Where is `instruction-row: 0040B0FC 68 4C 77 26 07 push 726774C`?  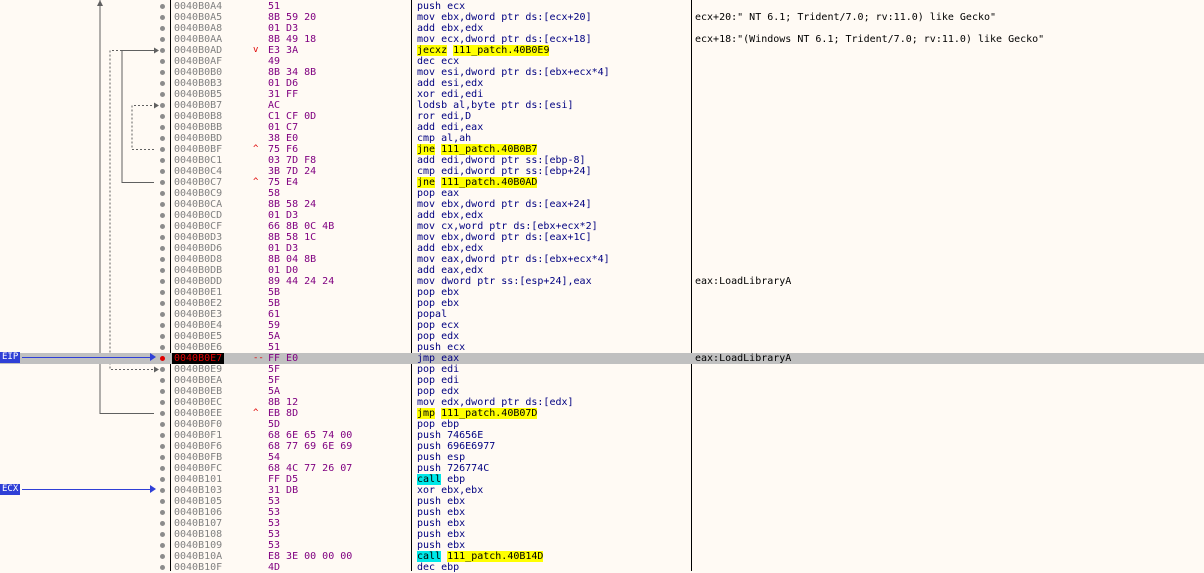 instruction-row: 0040B0FC 68 4C 77 26 07 push 726774C is located at coordinates (602, 468).